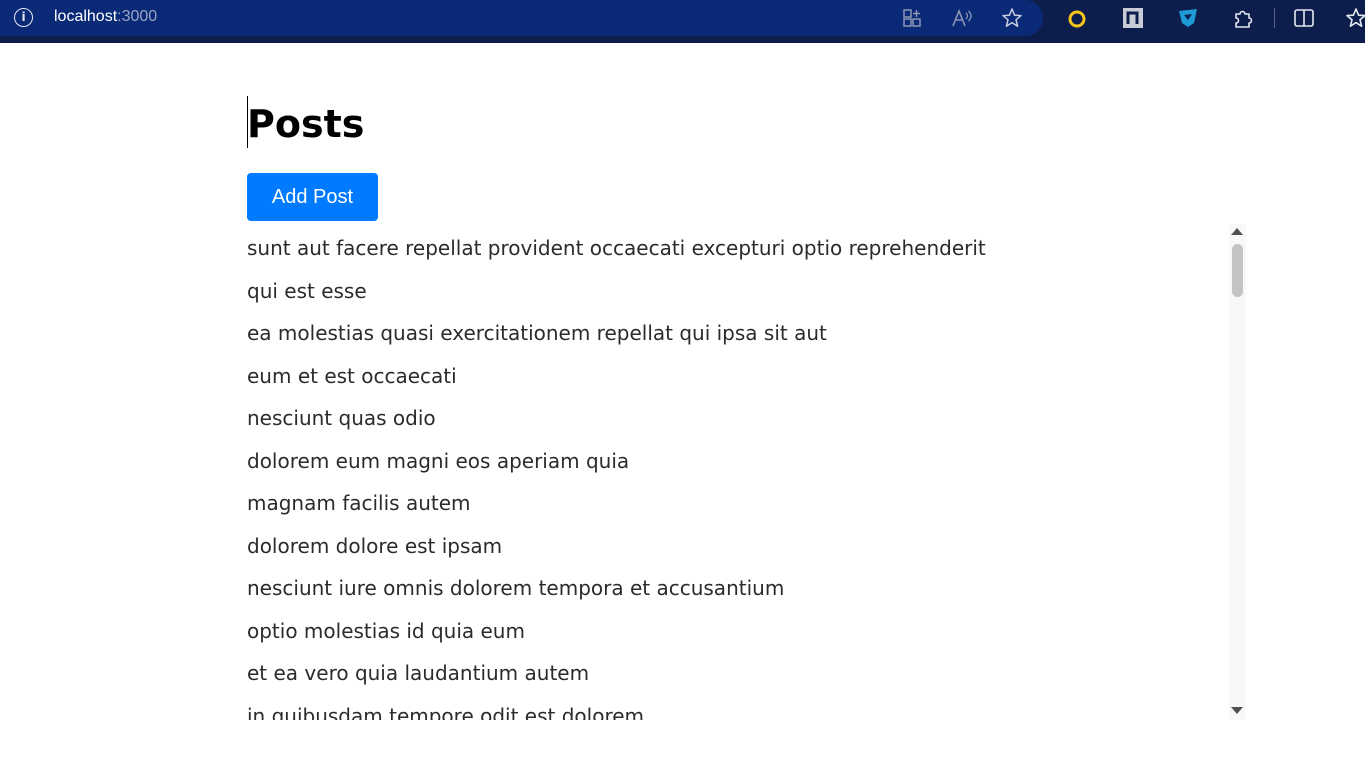 Image resolution: width=1365 pixels, height=757 pixels. I want to click on page-title: Posts, so click(306, 124).